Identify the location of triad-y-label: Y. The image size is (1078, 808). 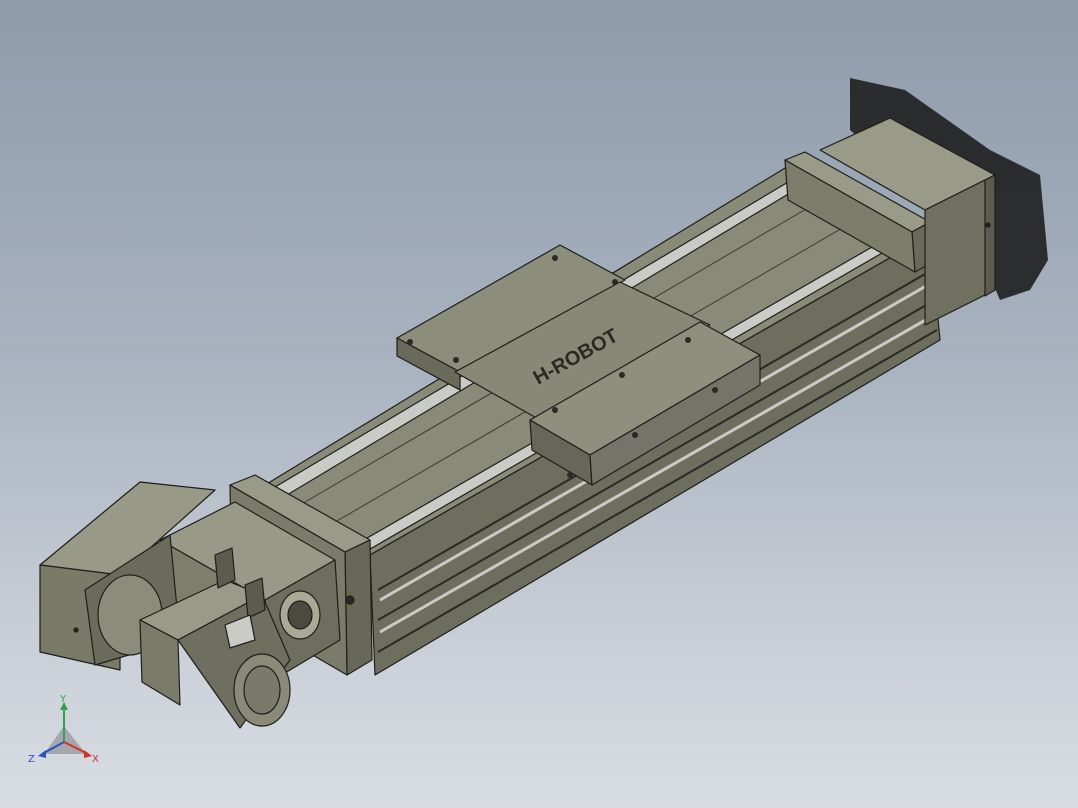
(63, 699).